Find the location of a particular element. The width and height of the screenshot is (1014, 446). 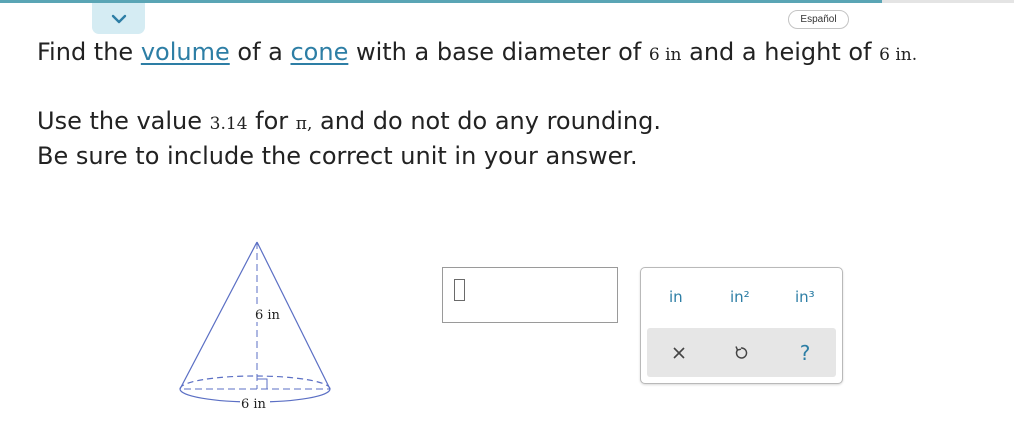

clear-button is located at coordinates (679, 352).